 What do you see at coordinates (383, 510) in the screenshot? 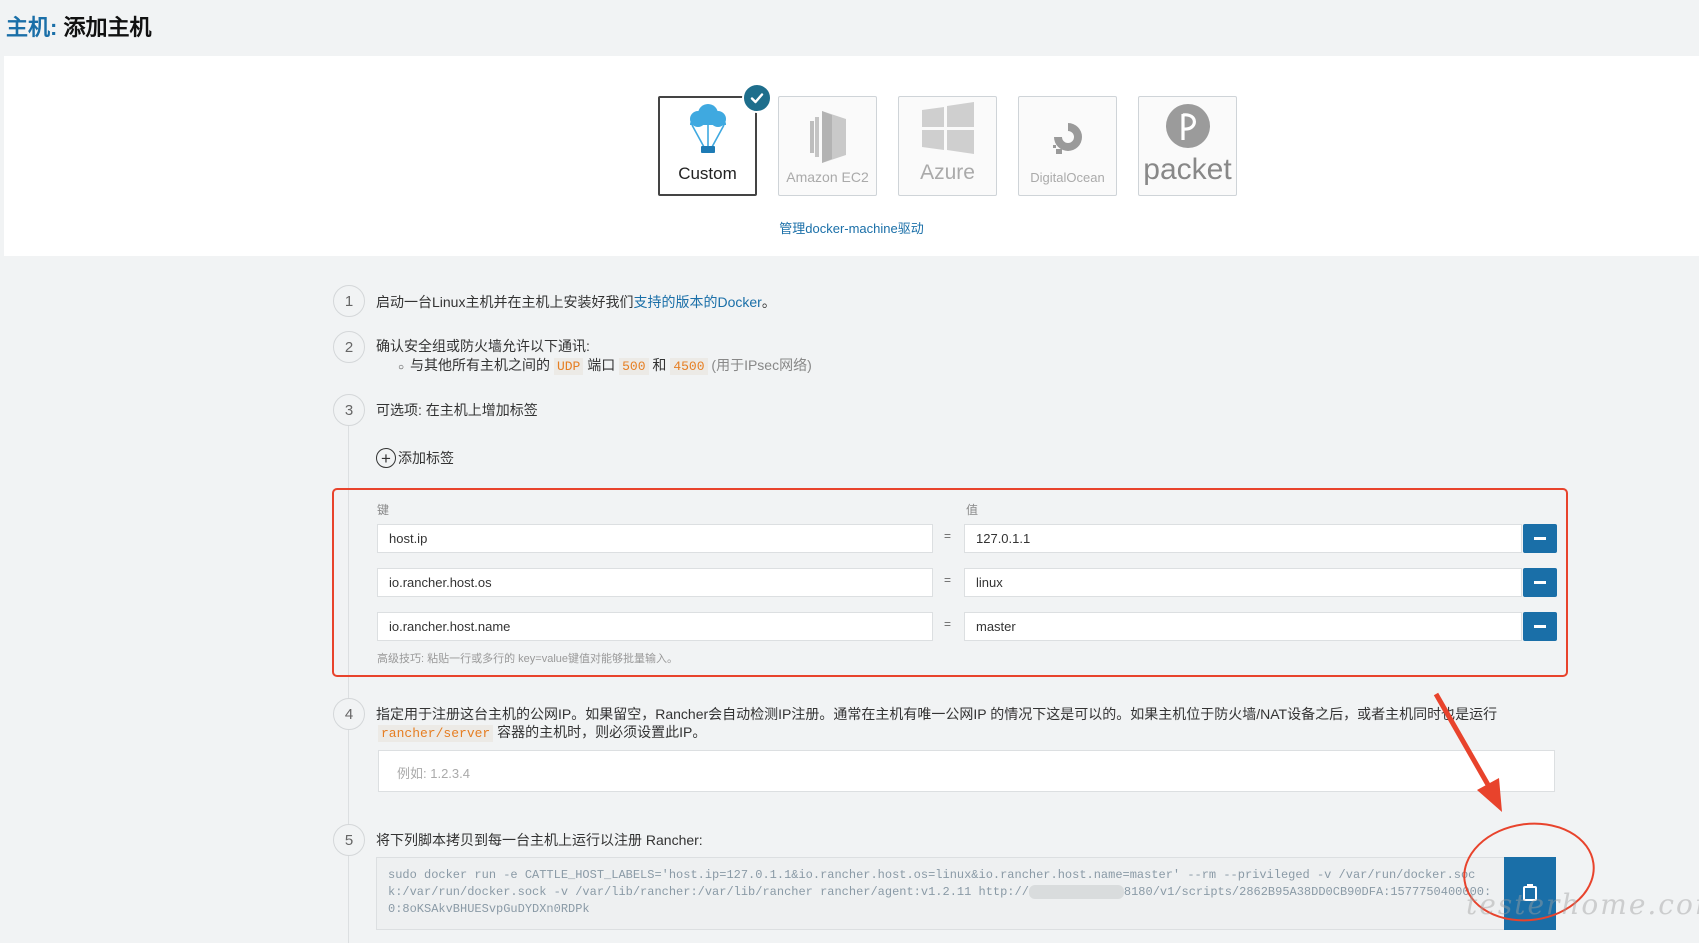
I see `key-column-header: 键` at bounding box center [383, 510].